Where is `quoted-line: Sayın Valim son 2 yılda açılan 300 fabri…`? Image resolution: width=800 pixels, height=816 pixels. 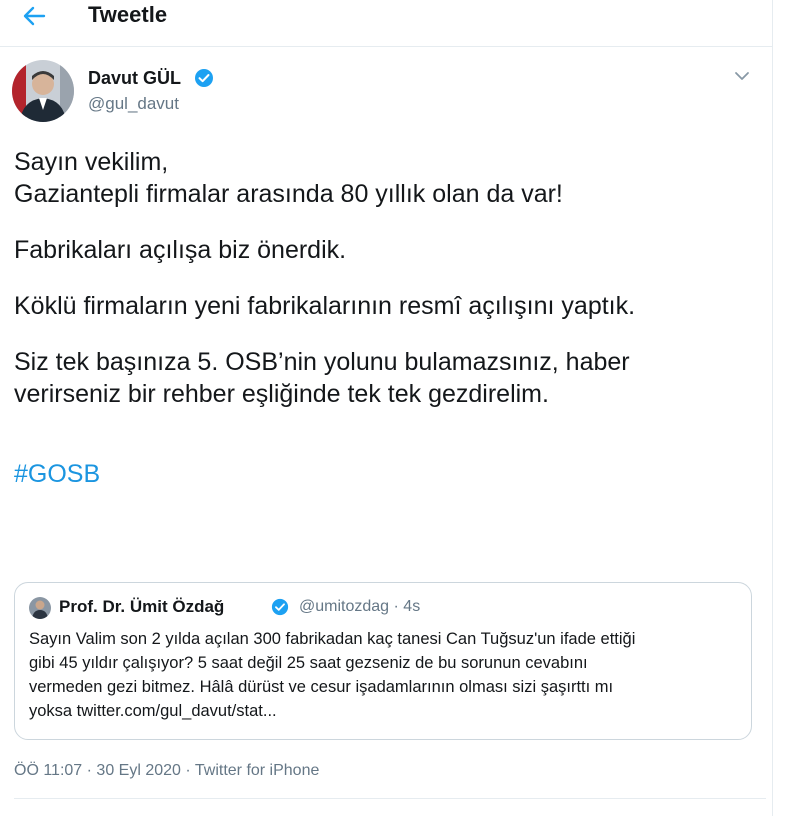
quoted-line: Sayın Valim son 2 yılda açılan 300 fabri… is located at coordinates (332, 639).